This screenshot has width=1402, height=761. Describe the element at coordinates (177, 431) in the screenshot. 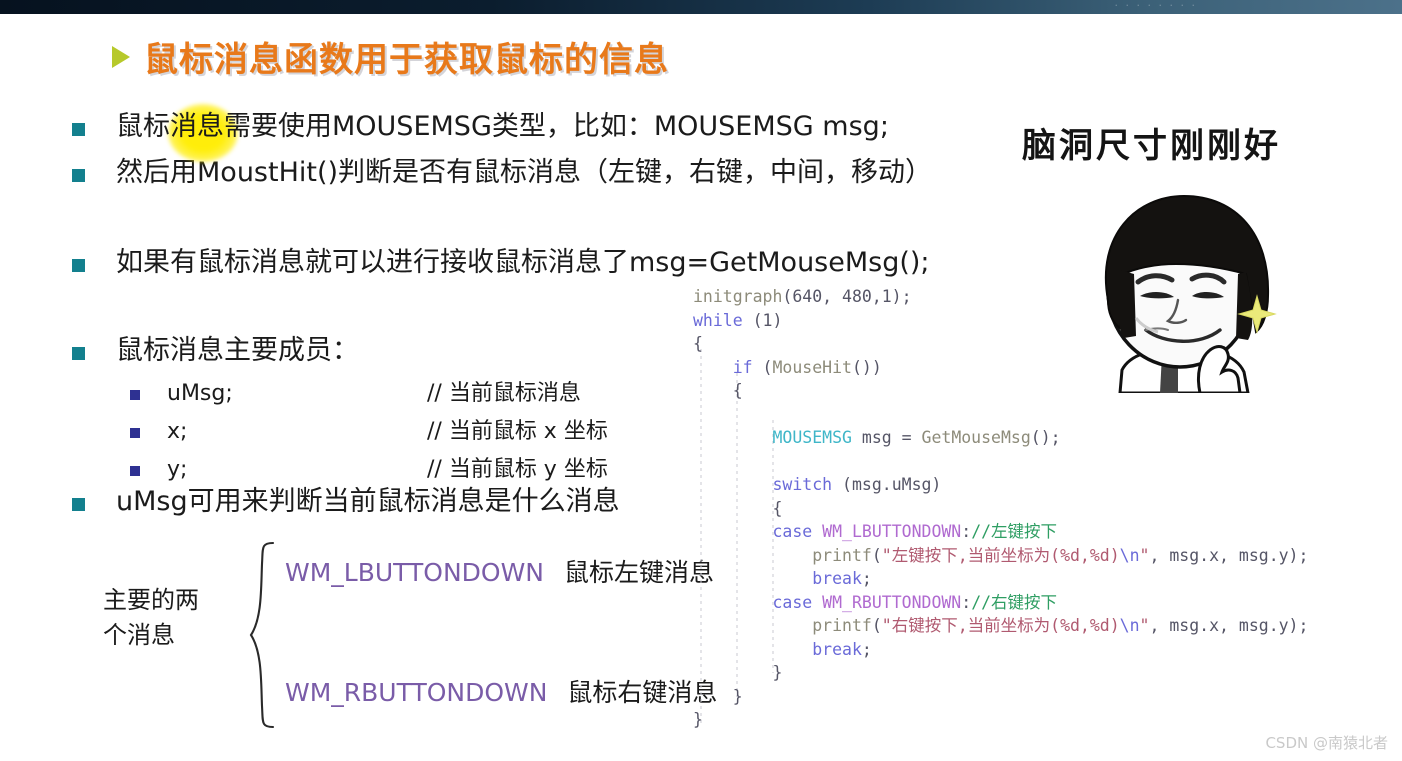

I see `sub-bullet-name-x: x;` at that location.